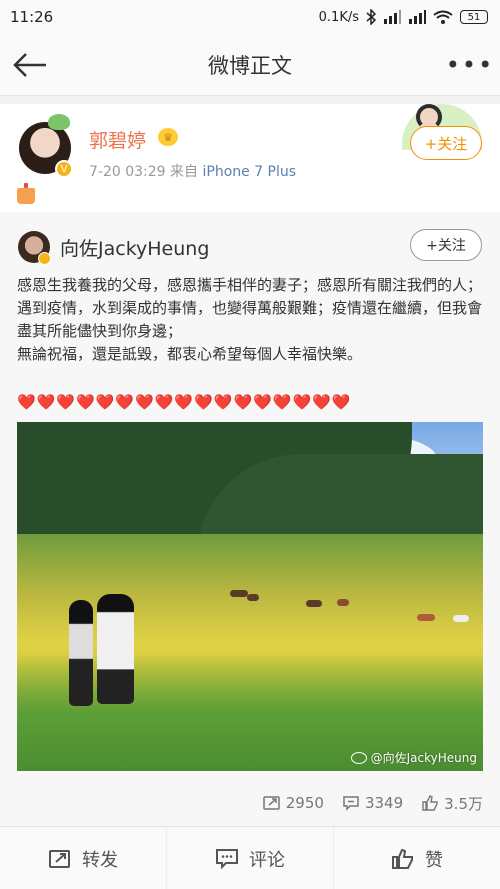 This screenshot has height=889, width=500. I want to click on comment-count: 3349, so click(384, 803).